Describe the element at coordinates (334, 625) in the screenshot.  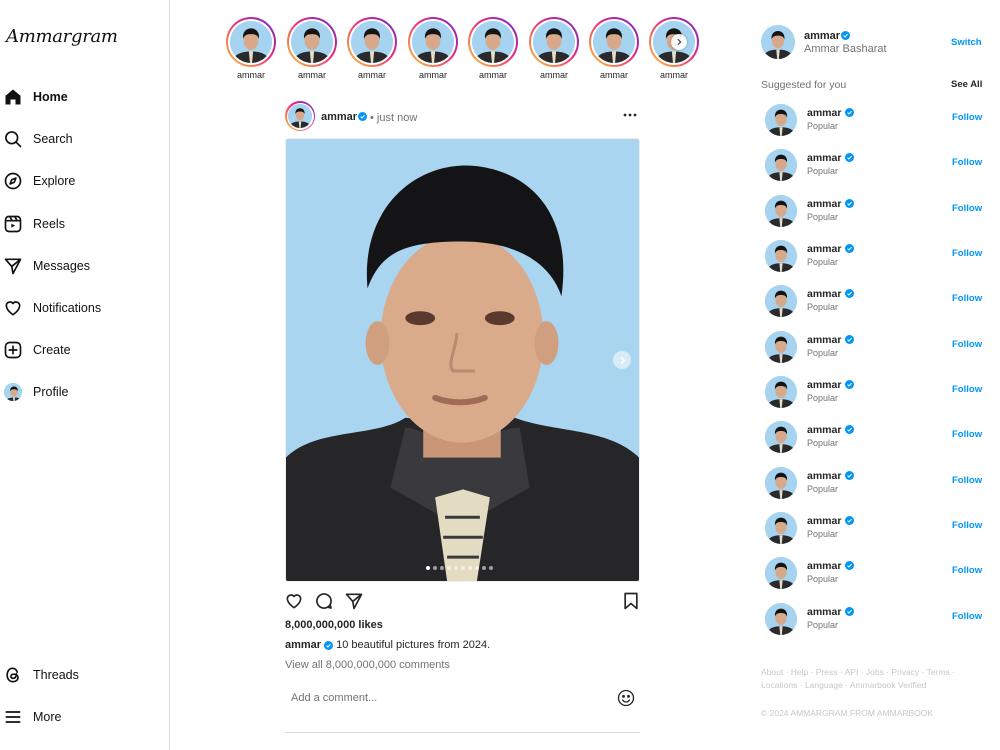
I see `likes-count: 8,000,000,000 likes` at that location.